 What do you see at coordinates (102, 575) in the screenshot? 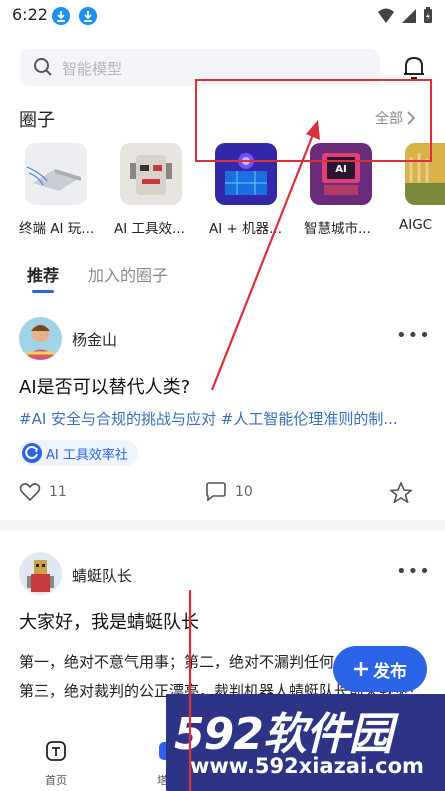
I see `post-author: 蜻蜓队长` at bounding box center [102, 575].